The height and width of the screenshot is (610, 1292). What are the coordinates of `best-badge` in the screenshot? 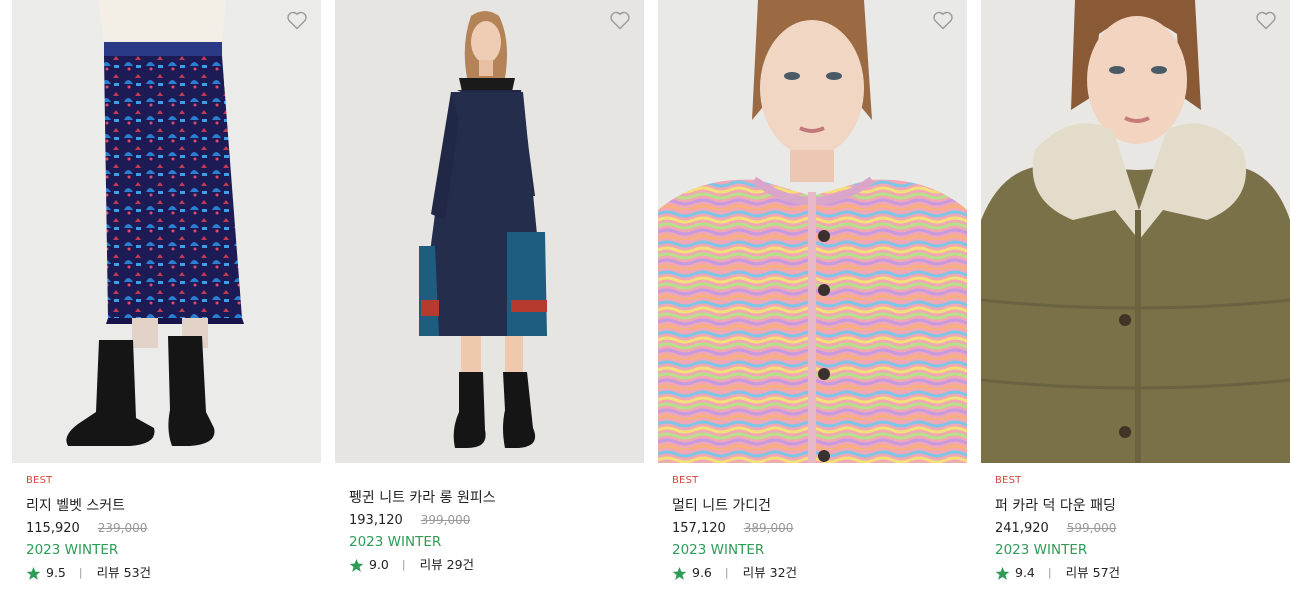 It's located at (494, 481).